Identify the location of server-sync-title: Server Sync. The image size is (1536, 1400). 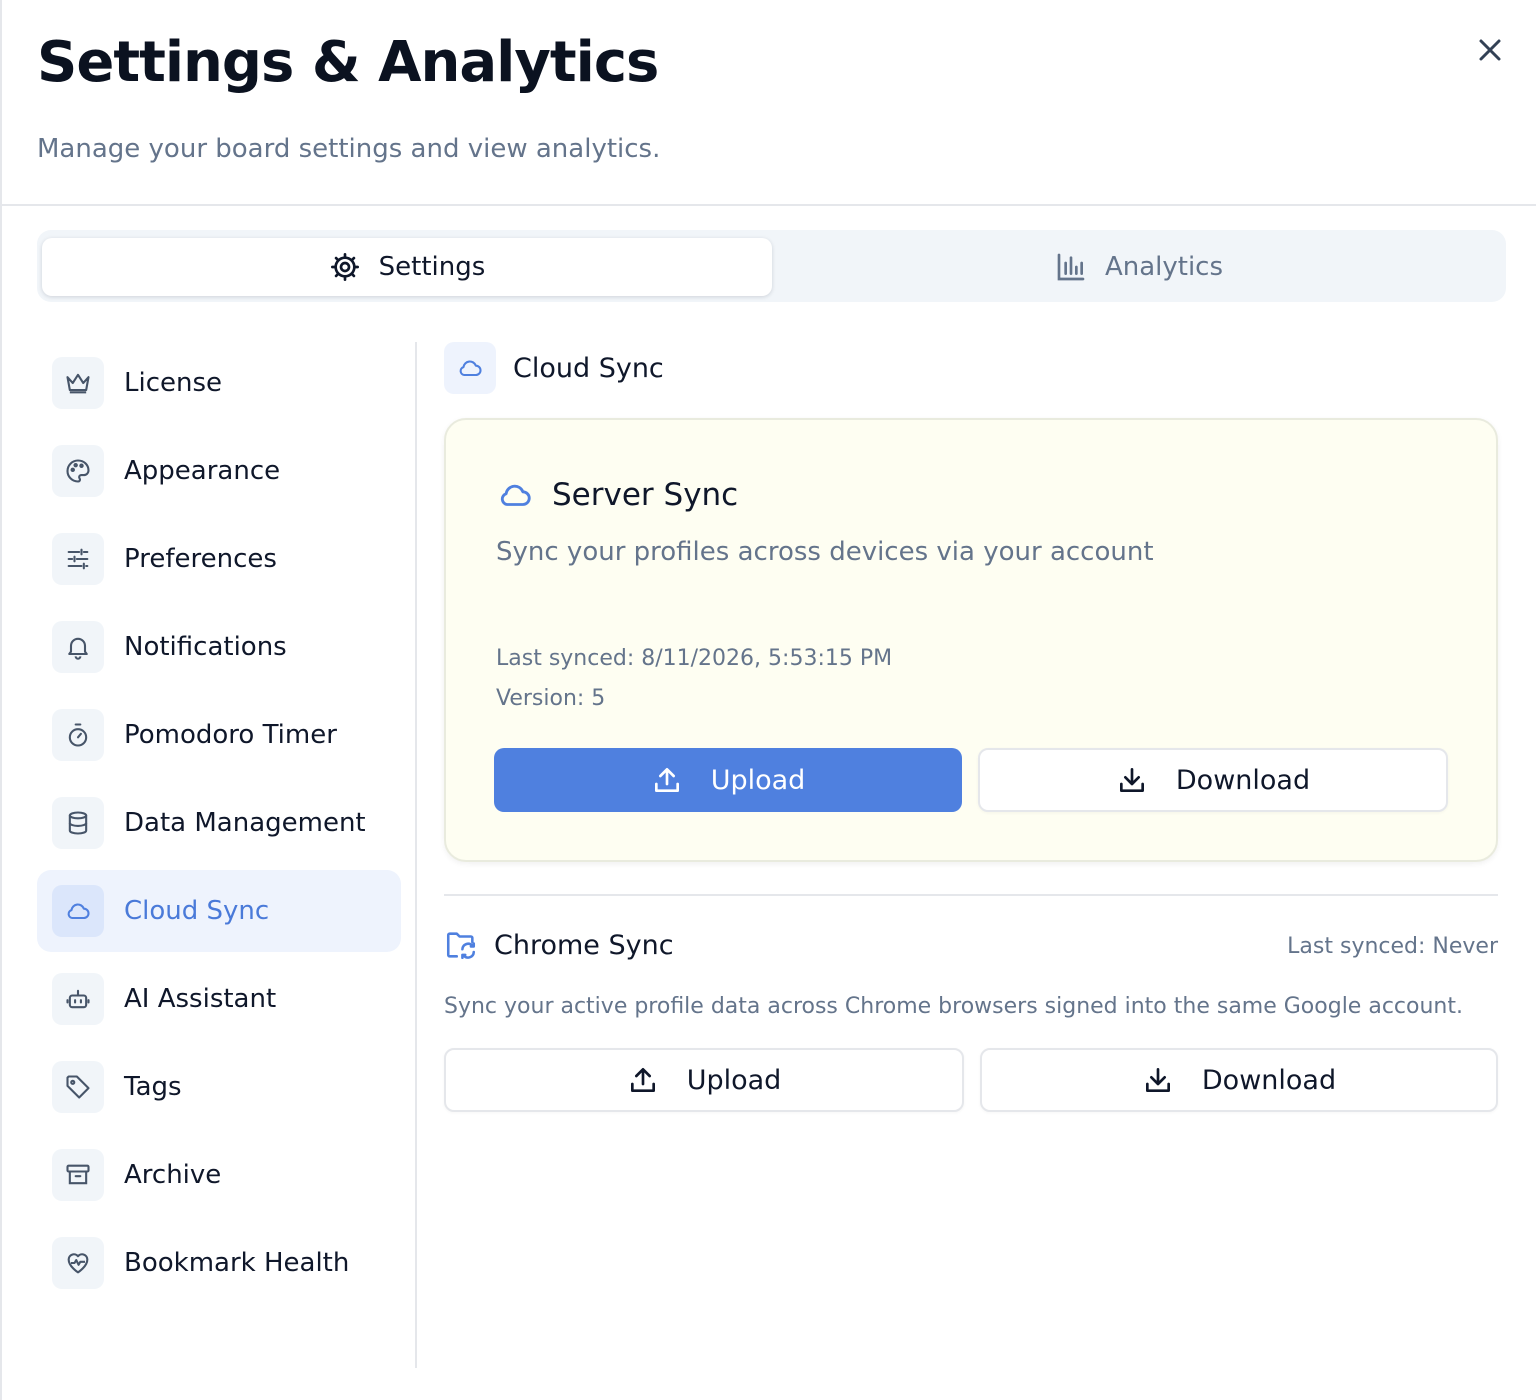
(617, 495).